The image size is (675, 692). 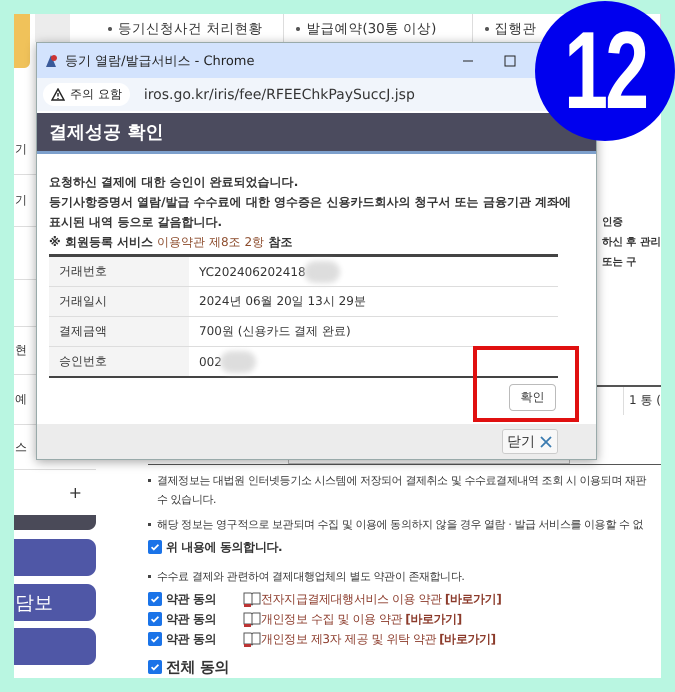 What do you see at coordinates (546, 441) in the screenshot?
I see `close-icon` at bounding box center [546, 441].